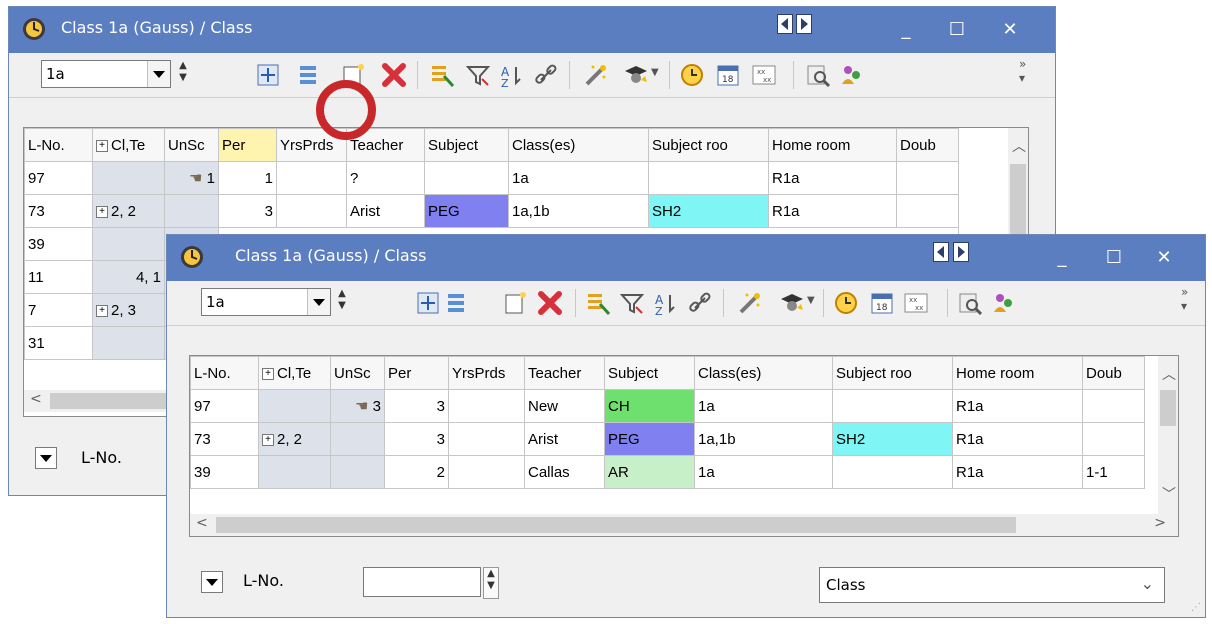 The height and width of the screenshot is (624, 1212). I want to click on expand-grid-icon, so click(428, 303).